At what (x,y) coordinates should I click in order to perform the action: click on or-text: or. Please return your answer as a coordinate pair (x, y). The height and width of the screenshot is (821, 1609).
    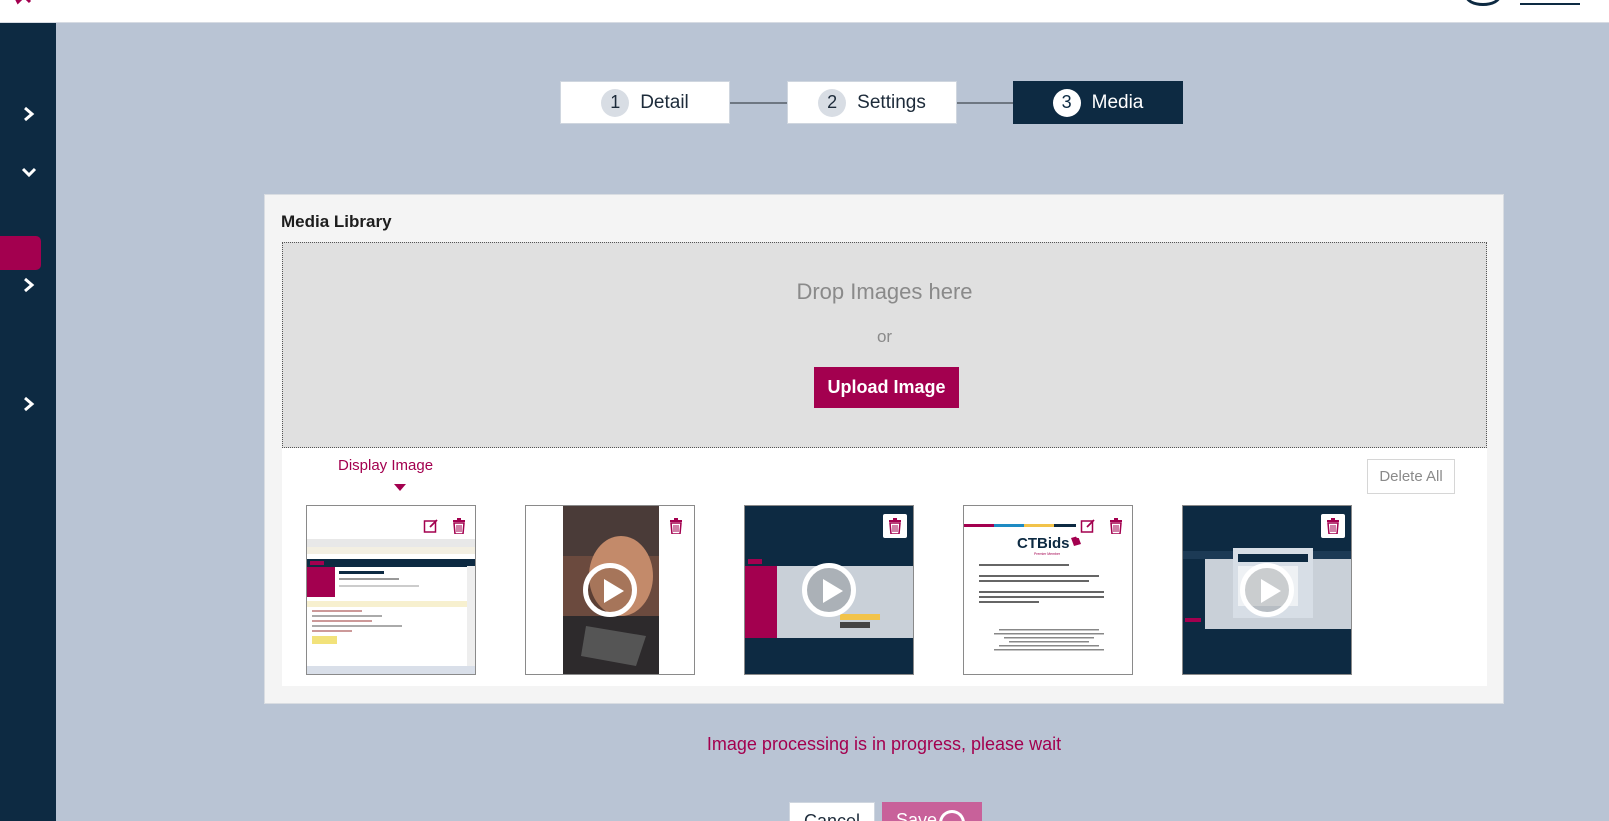
    Looking at the image, I should click on (884, 336).